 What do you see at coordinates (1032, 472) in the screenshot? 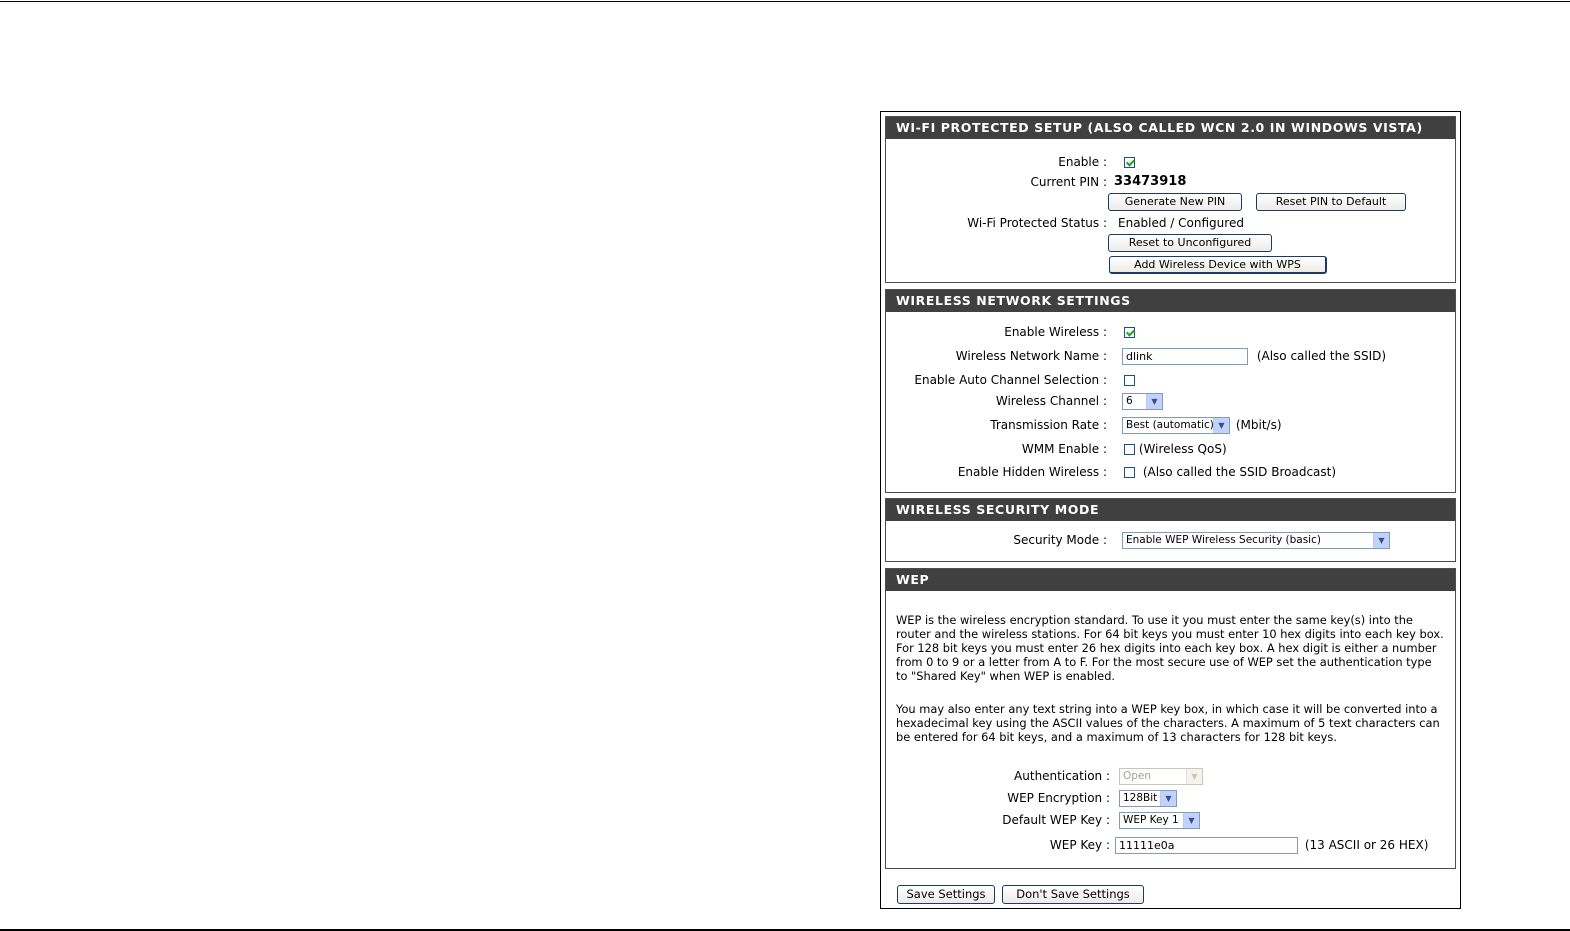
I see `hidden-wireless-label: Enable Hidden Wireless :` at bounding box center [1032, 472].